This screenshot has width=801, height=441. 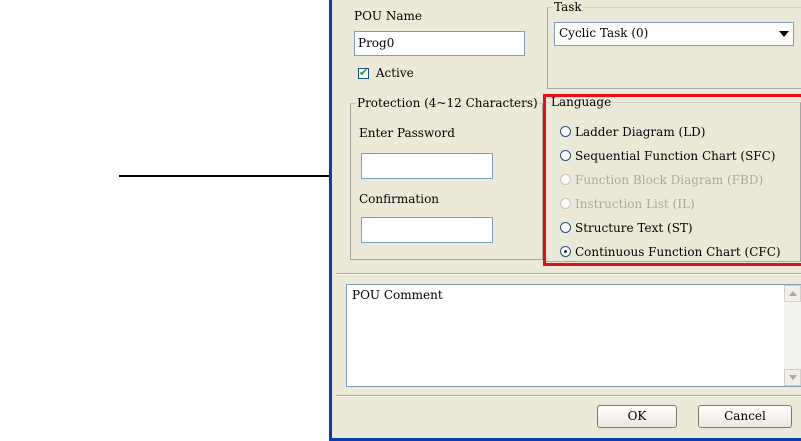 I want to click on task-group: Task Cyclic Task (0), so click(x=674, y=44).